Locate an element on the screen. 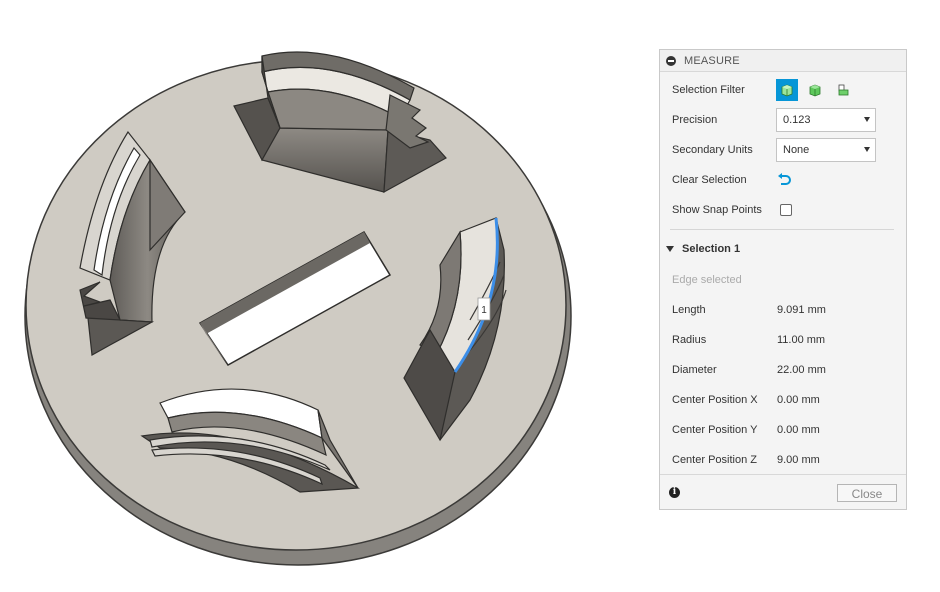  precision-label: Precision is located at coordinates (695, 120).